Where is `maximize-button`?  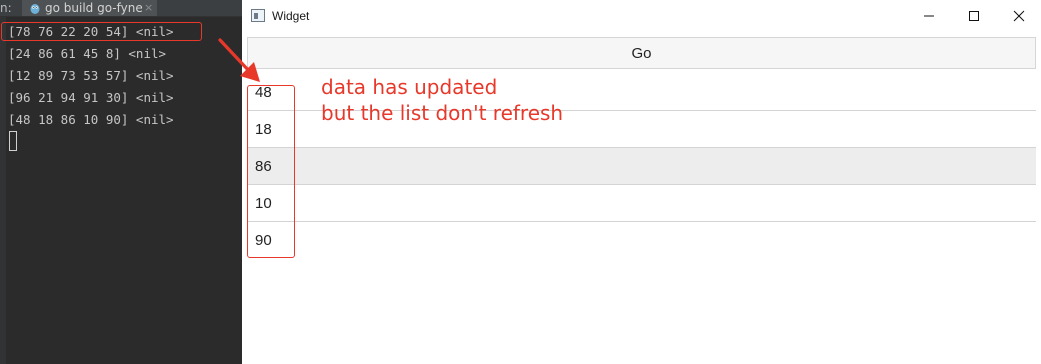
maximize-button is located at coordinates (974, 16).